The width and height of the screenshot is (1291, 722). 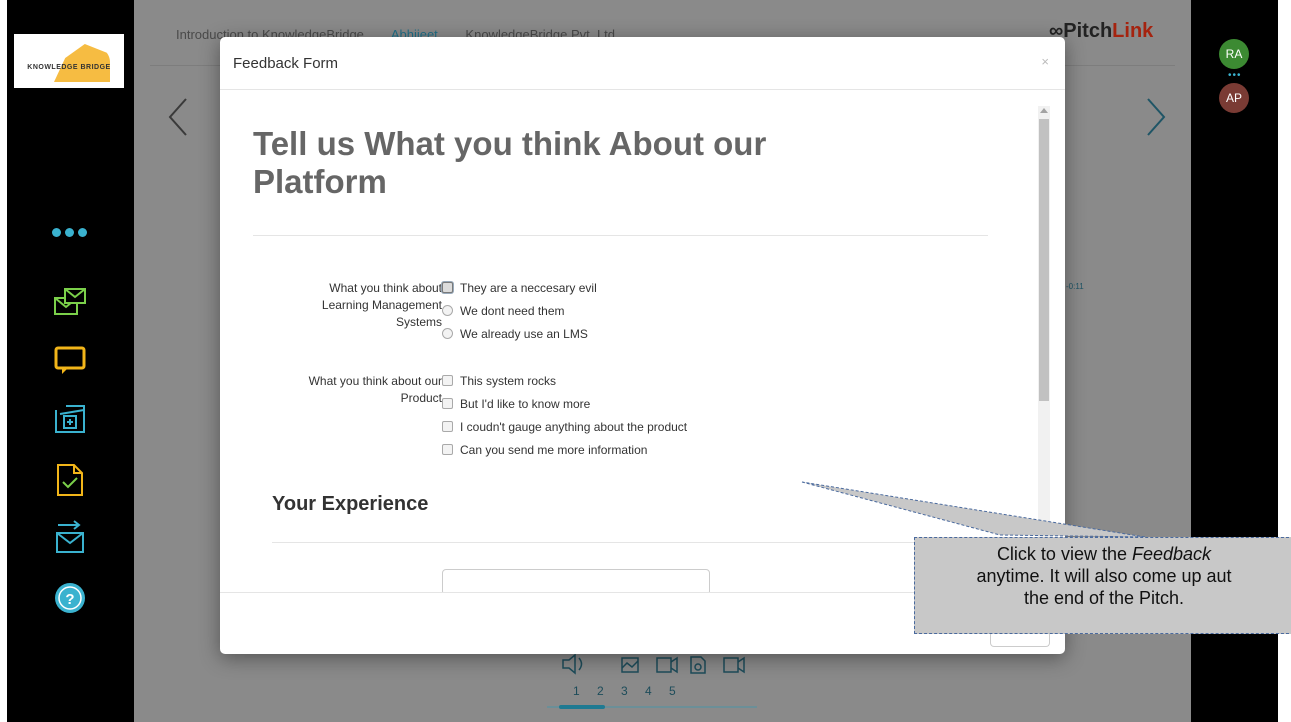 What do you see at coordinates (554, 450) in the screenshot?
I see `option-label: Can you send me more information` at bounding box center [554, 450].